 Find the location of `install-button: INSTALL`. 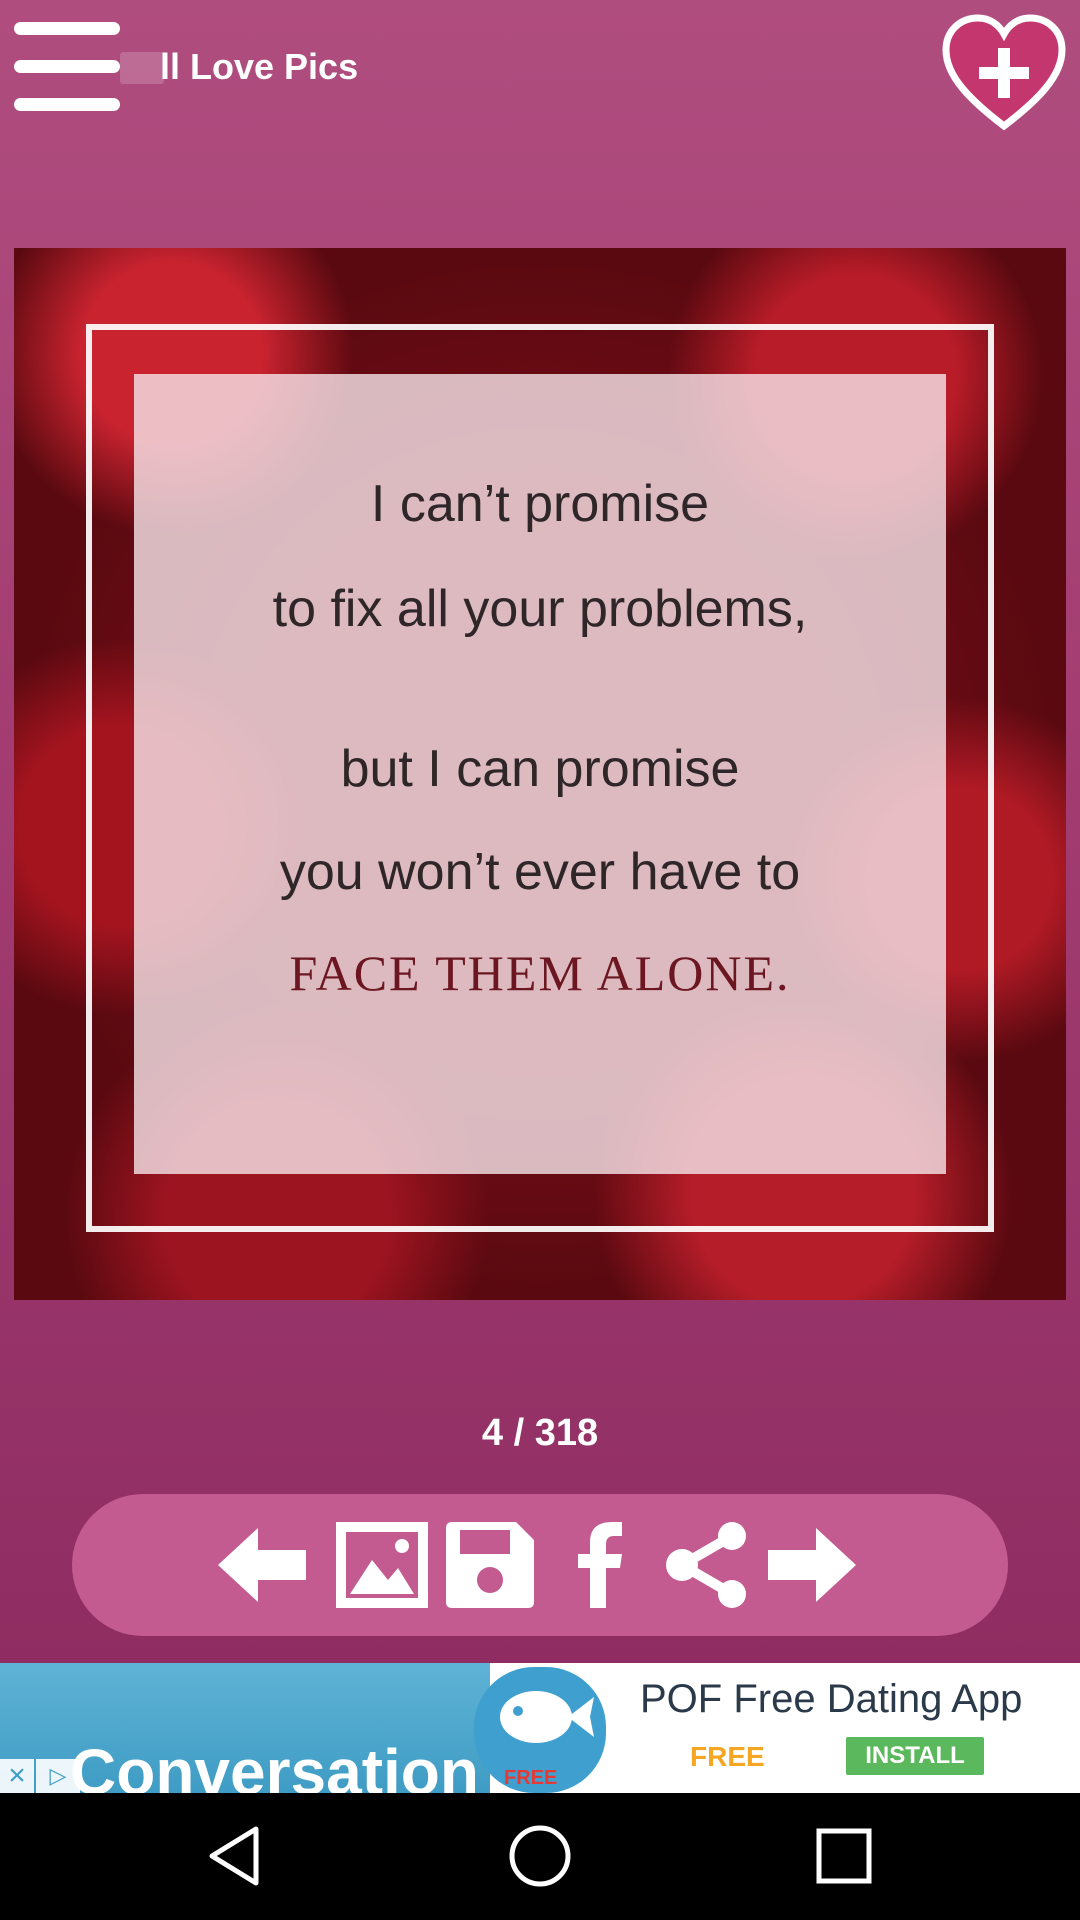

install-button: INSTALL is located at coordinates (915, 1756).